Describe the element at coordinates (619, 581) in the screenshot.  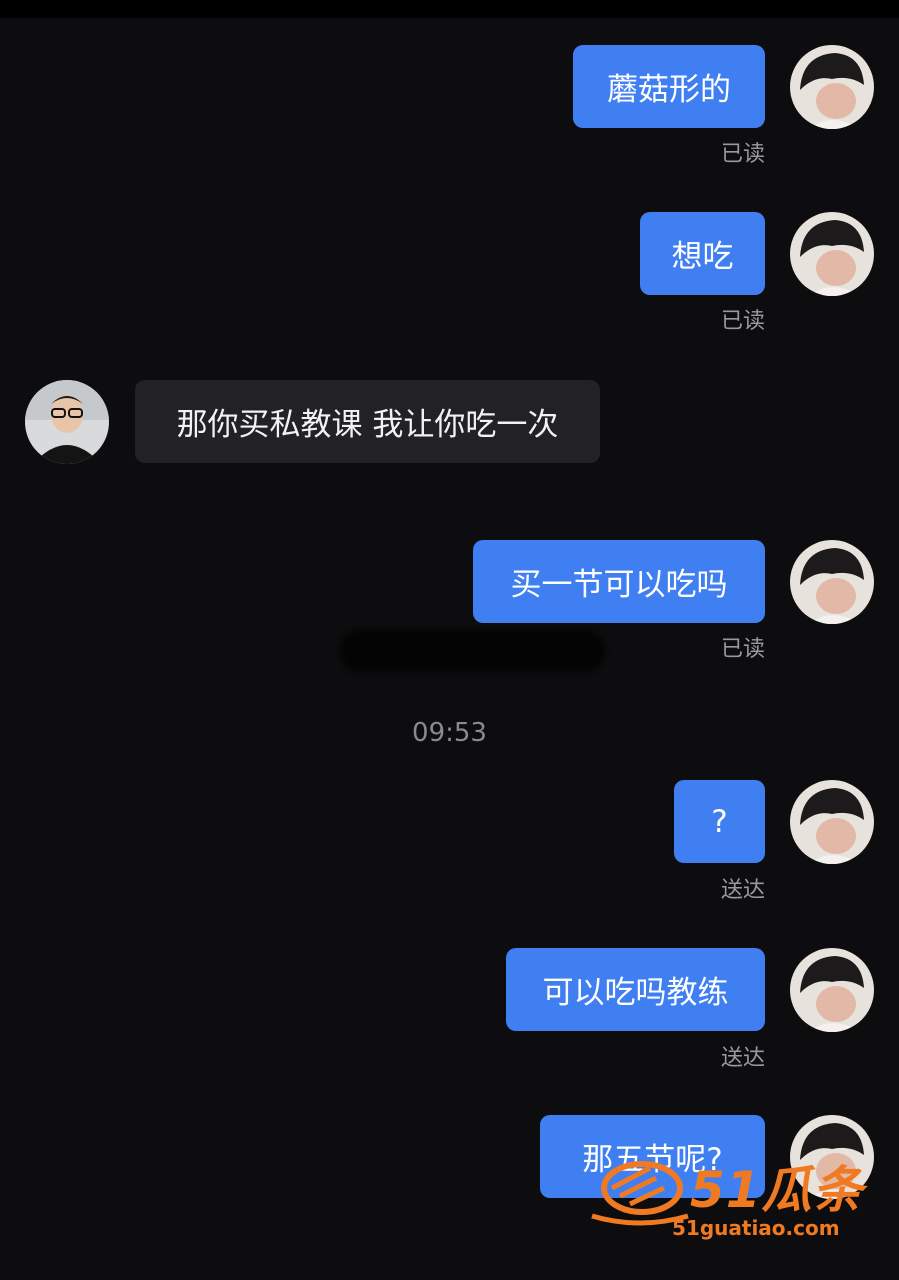
I see `message-bubble-sent: 买一节可以吃吗` at that location.